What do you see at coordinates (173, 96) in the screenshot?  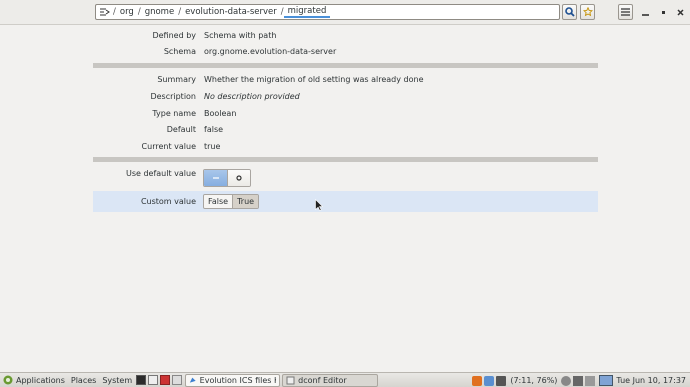 I see `description-label: Description` at bounding box center [173, 96].